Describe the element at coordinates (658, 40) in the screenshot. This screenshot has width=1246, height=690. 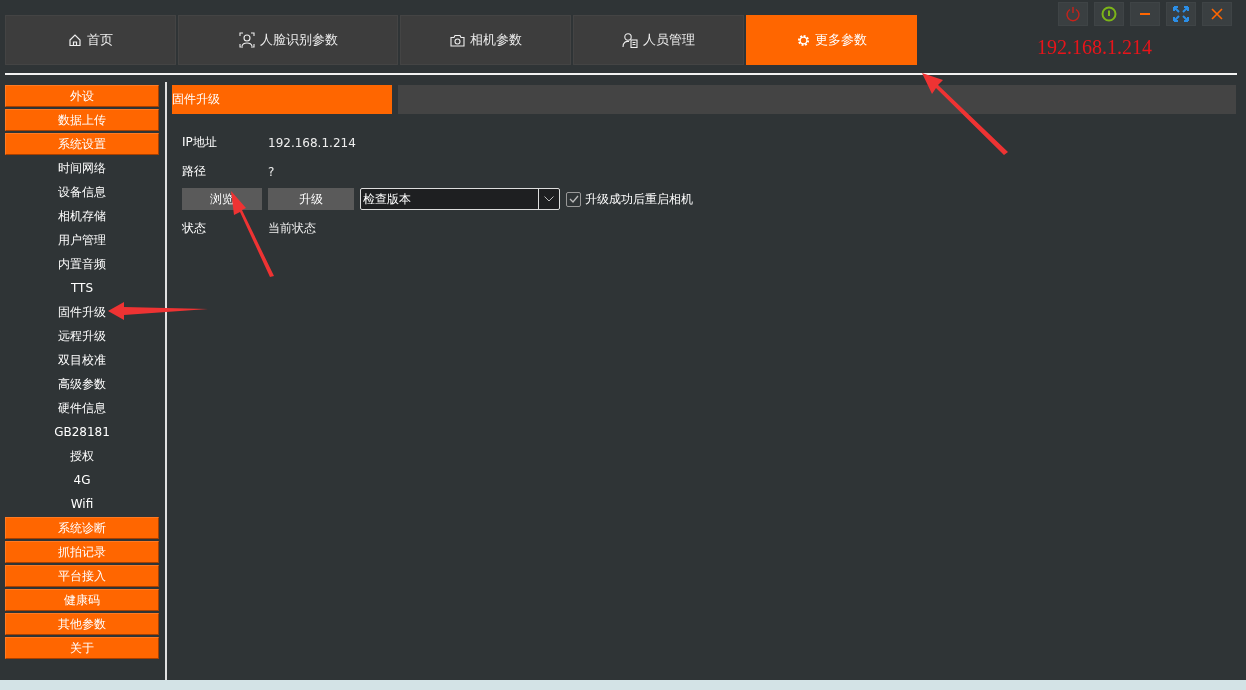
I see `tab: 人员管理` at that location.